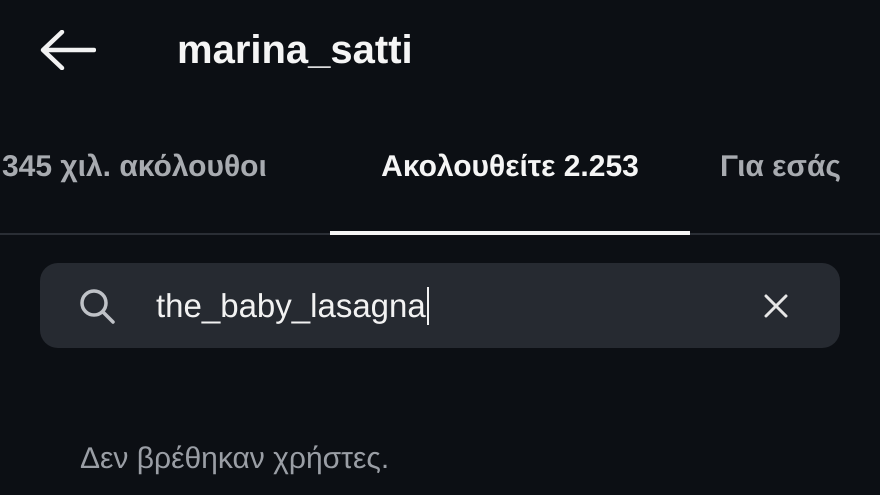 The height and width of the screenshot is (495, 880). I want to click on search-icon, so click(97, 305).